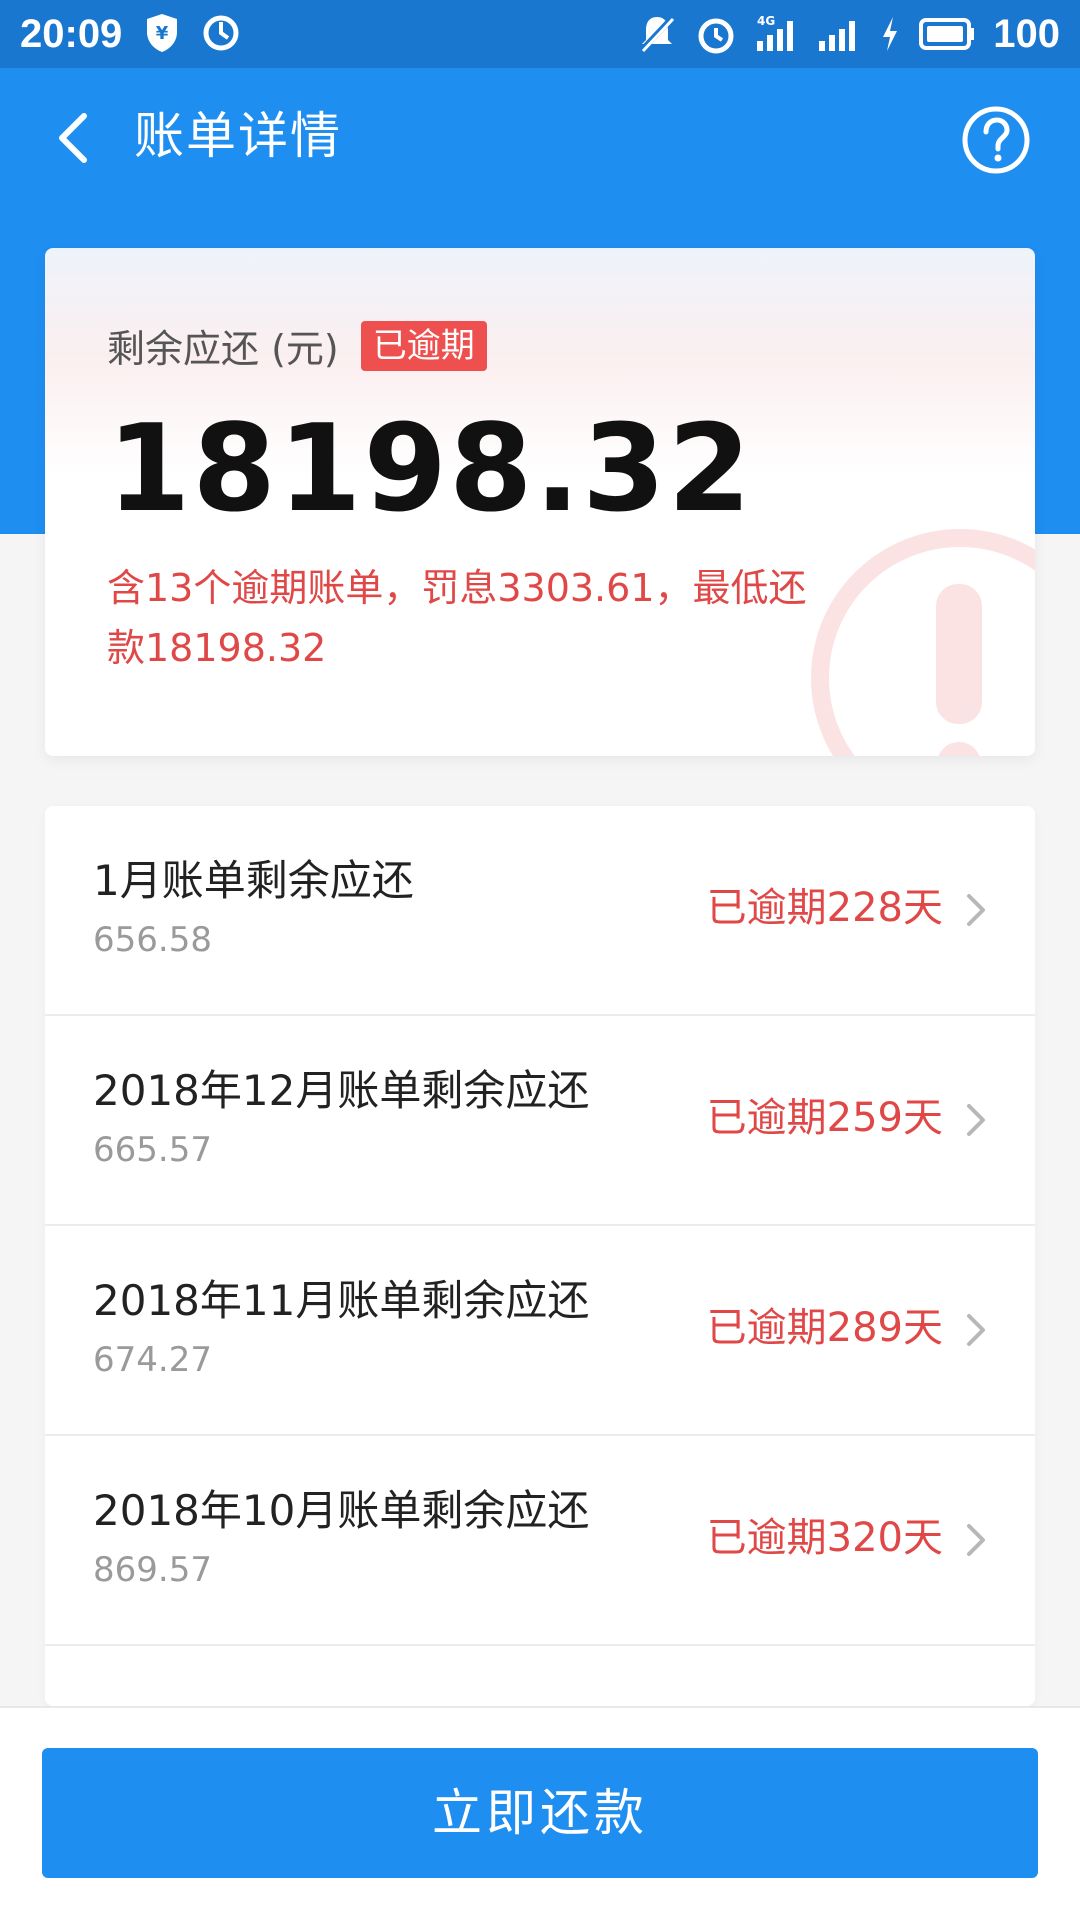 Image resolution: width=1080 pixels, height=1920 pixels. I want to click on alipay-shield-icon: ¥, so click(162, 33).